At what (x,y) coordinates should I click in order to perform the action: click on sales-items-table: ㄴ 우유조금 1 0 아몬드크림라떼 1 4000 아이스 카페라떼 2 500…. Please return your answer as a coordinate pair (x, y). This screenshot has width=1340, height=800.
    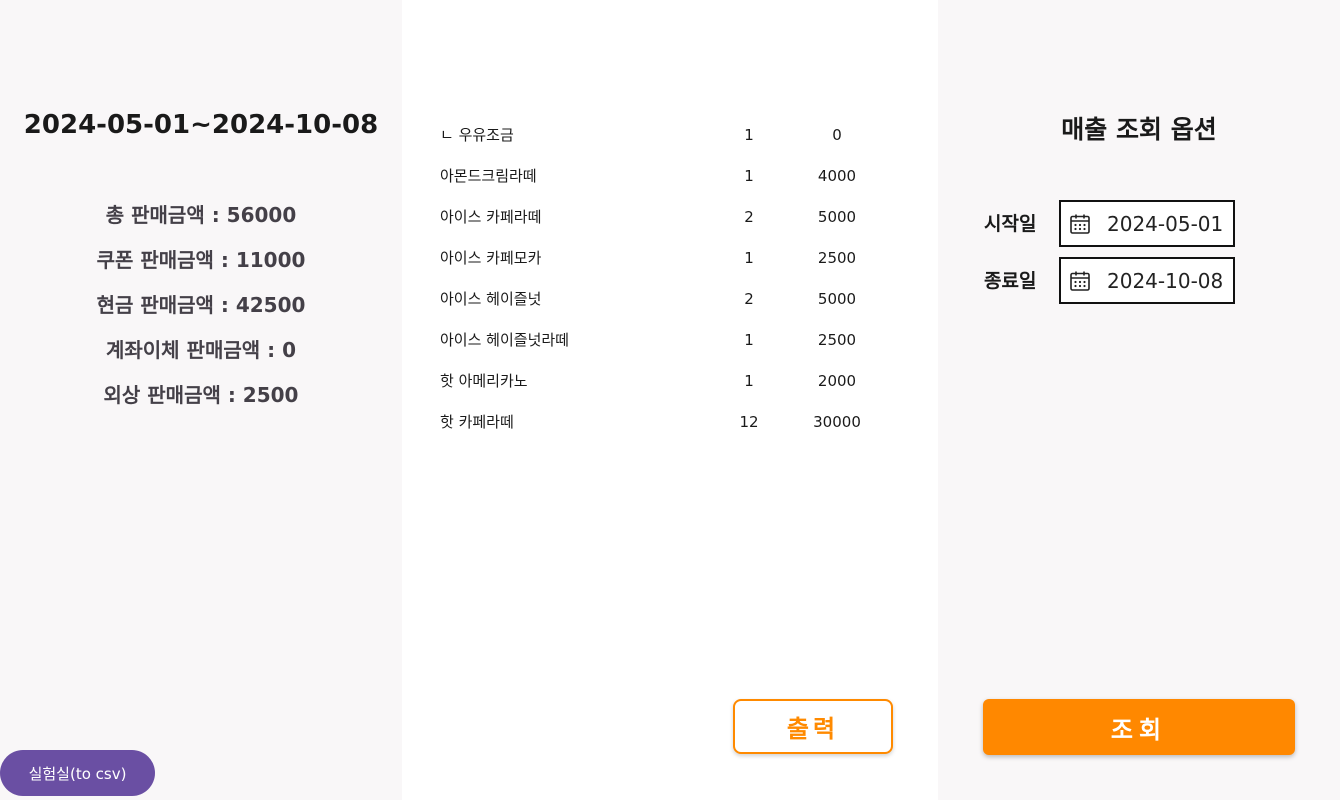
    Looking at the image, I should click on (663, 278).